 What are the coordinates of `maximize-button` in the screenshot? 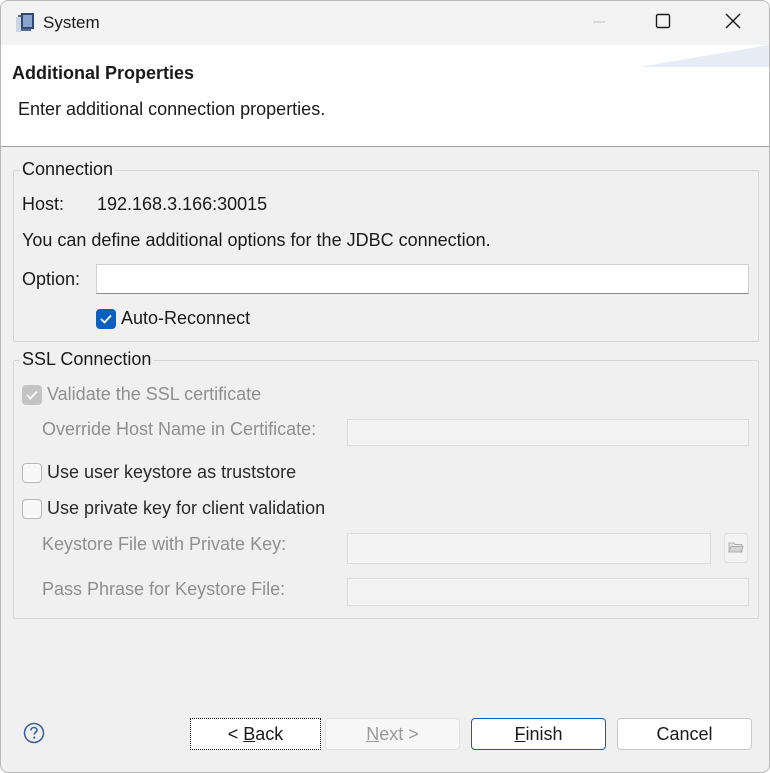 It's located at (663, 23).